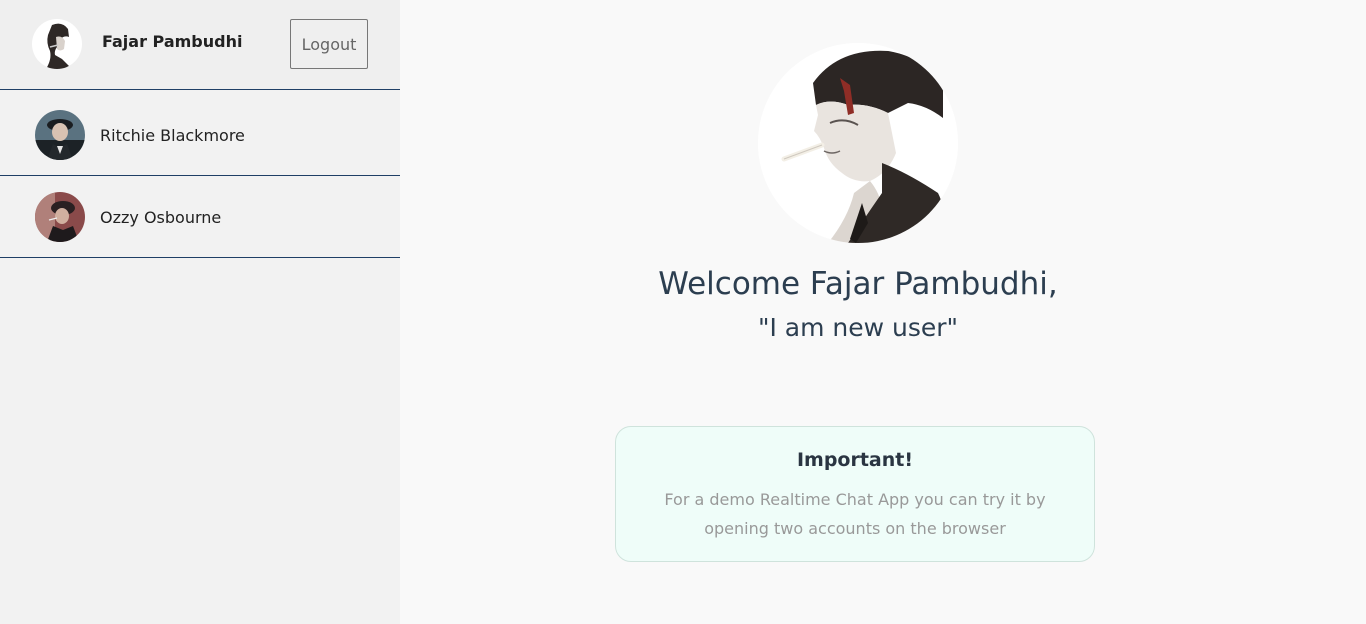 This screenshot has height=624, width=1366. Describe the element at coordinates (172, 135) in the screenshot. I see `contact-name: Ritchie Blackmore` at that location.